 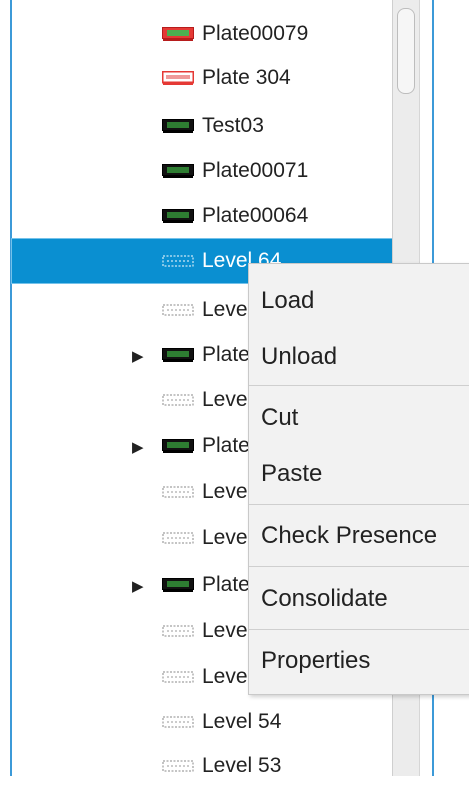 What do you see at coordinates (324, 598) in the screenshot?
I see `menu-item-label: Consolidate` at bounding box center [324, 598].